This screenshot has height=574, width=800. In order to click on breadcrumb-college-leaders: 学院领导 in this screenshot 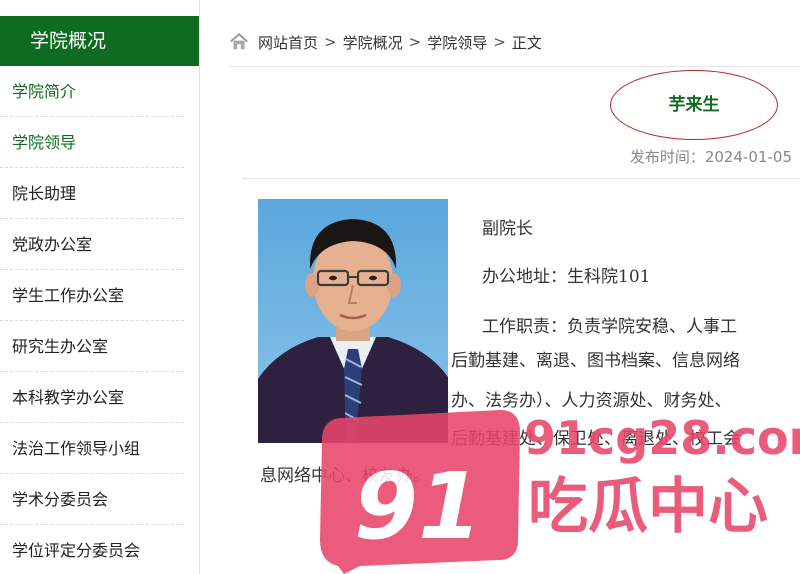, I will do `click(457, 42)`.